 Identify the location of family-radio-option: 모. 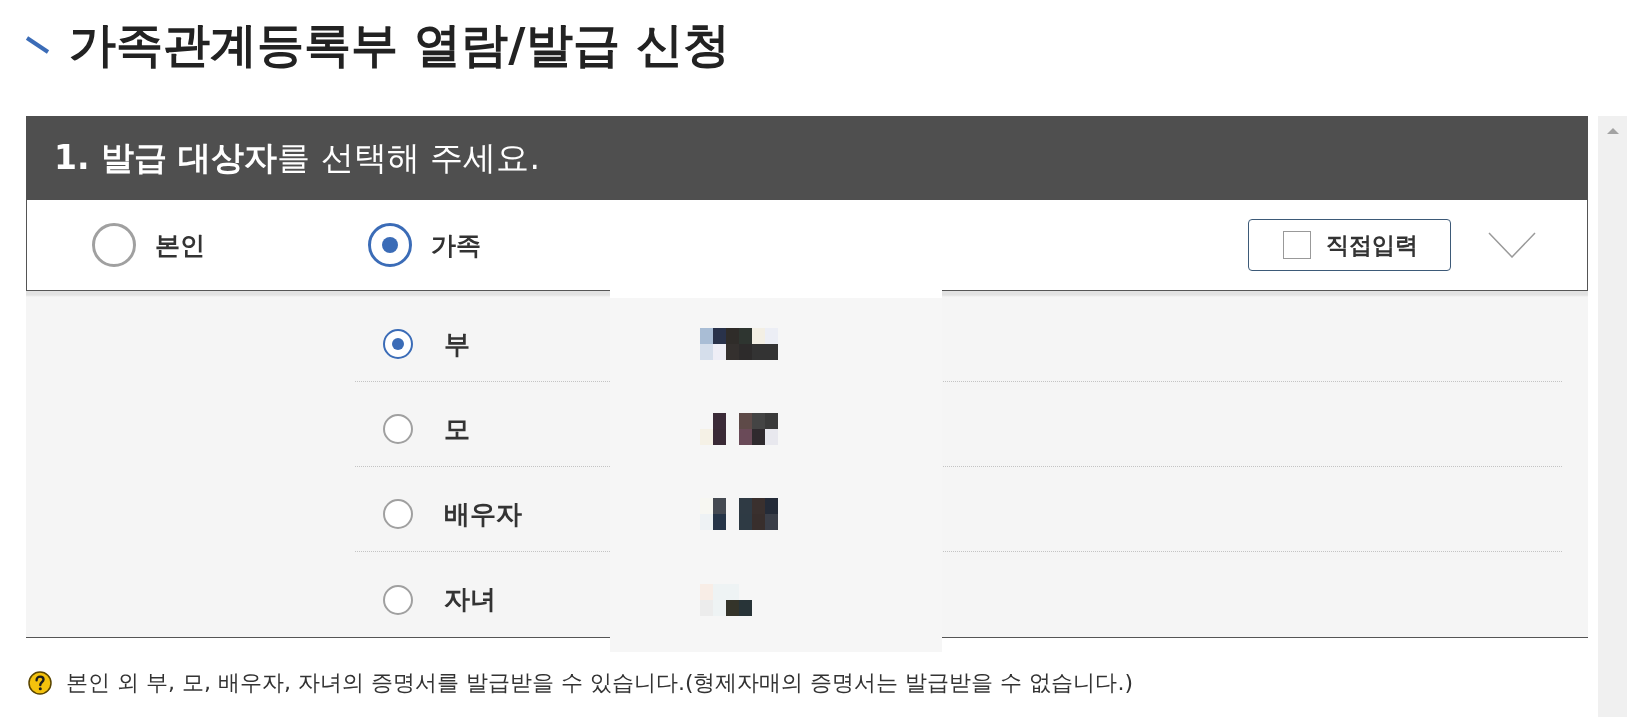
(426, 429).